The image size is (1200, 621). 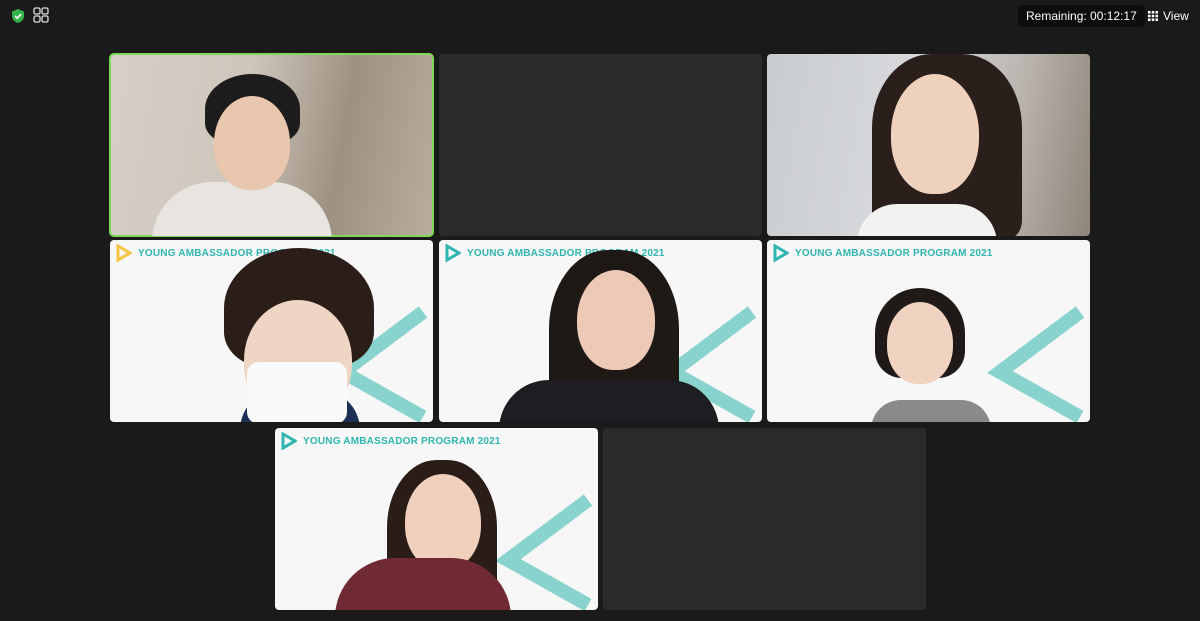 I want to click on video-tile-6: YOUNG AMBASSADOR PROGRAM 2021, so click(x=928, y=331).